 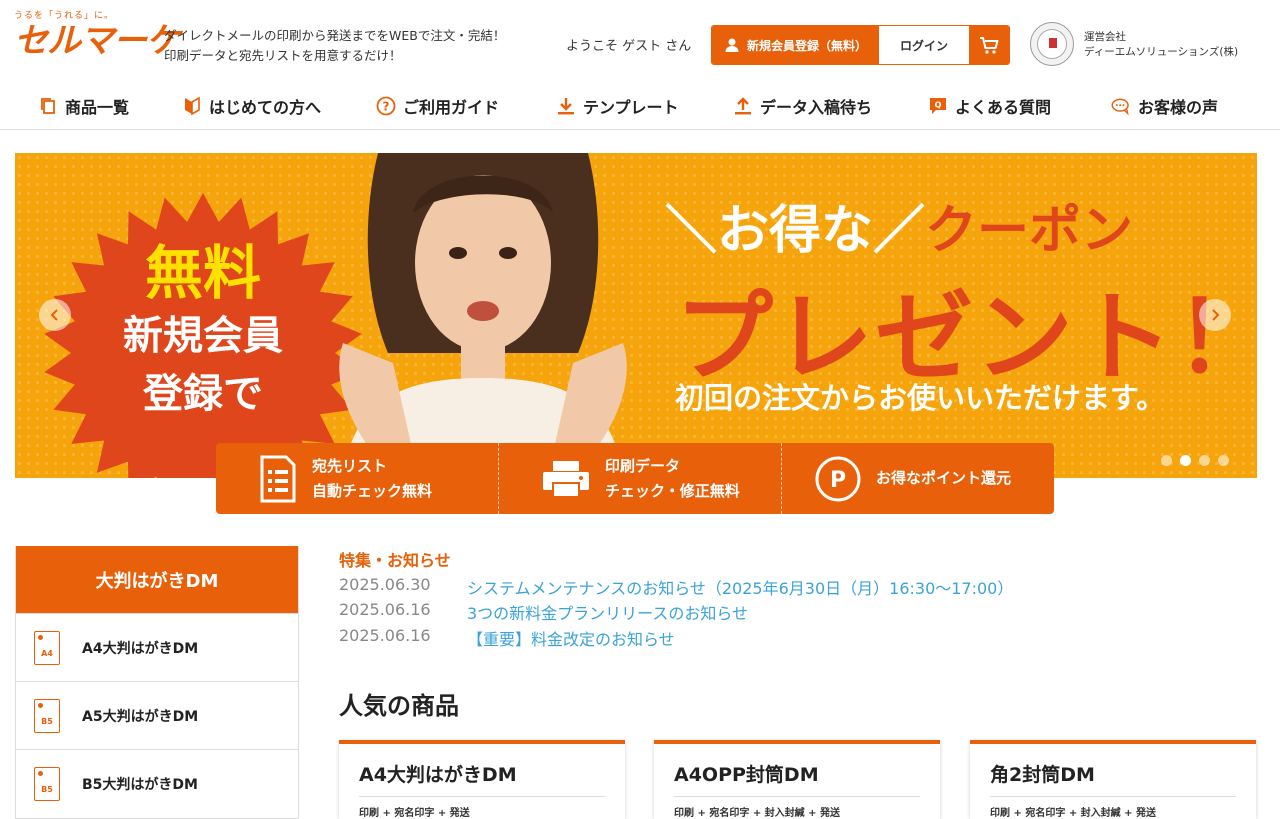 What do you see at coordinates (192, 106) in the screenshot?
I see `beginner-mark-icon` at bounding box center [192, 106].